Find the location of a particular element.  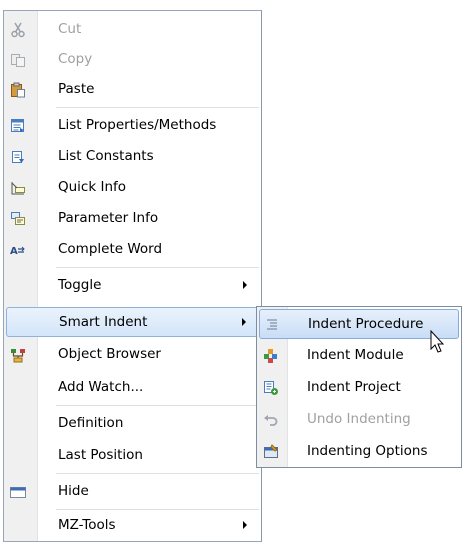

menu-item-label: Copy is located at coordinates (75, 59).